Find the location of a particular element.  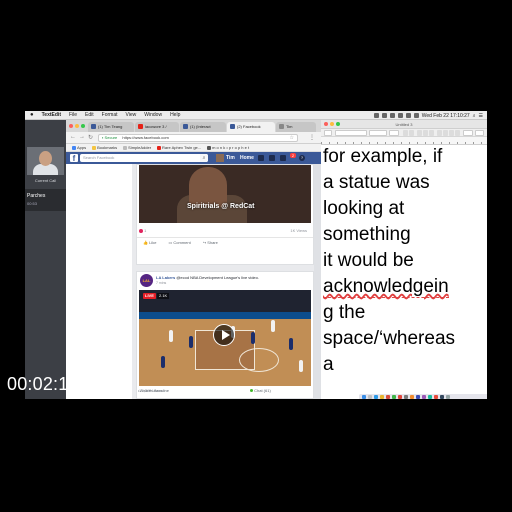

star-icon: ☆ is located at coordinates (292, 138).